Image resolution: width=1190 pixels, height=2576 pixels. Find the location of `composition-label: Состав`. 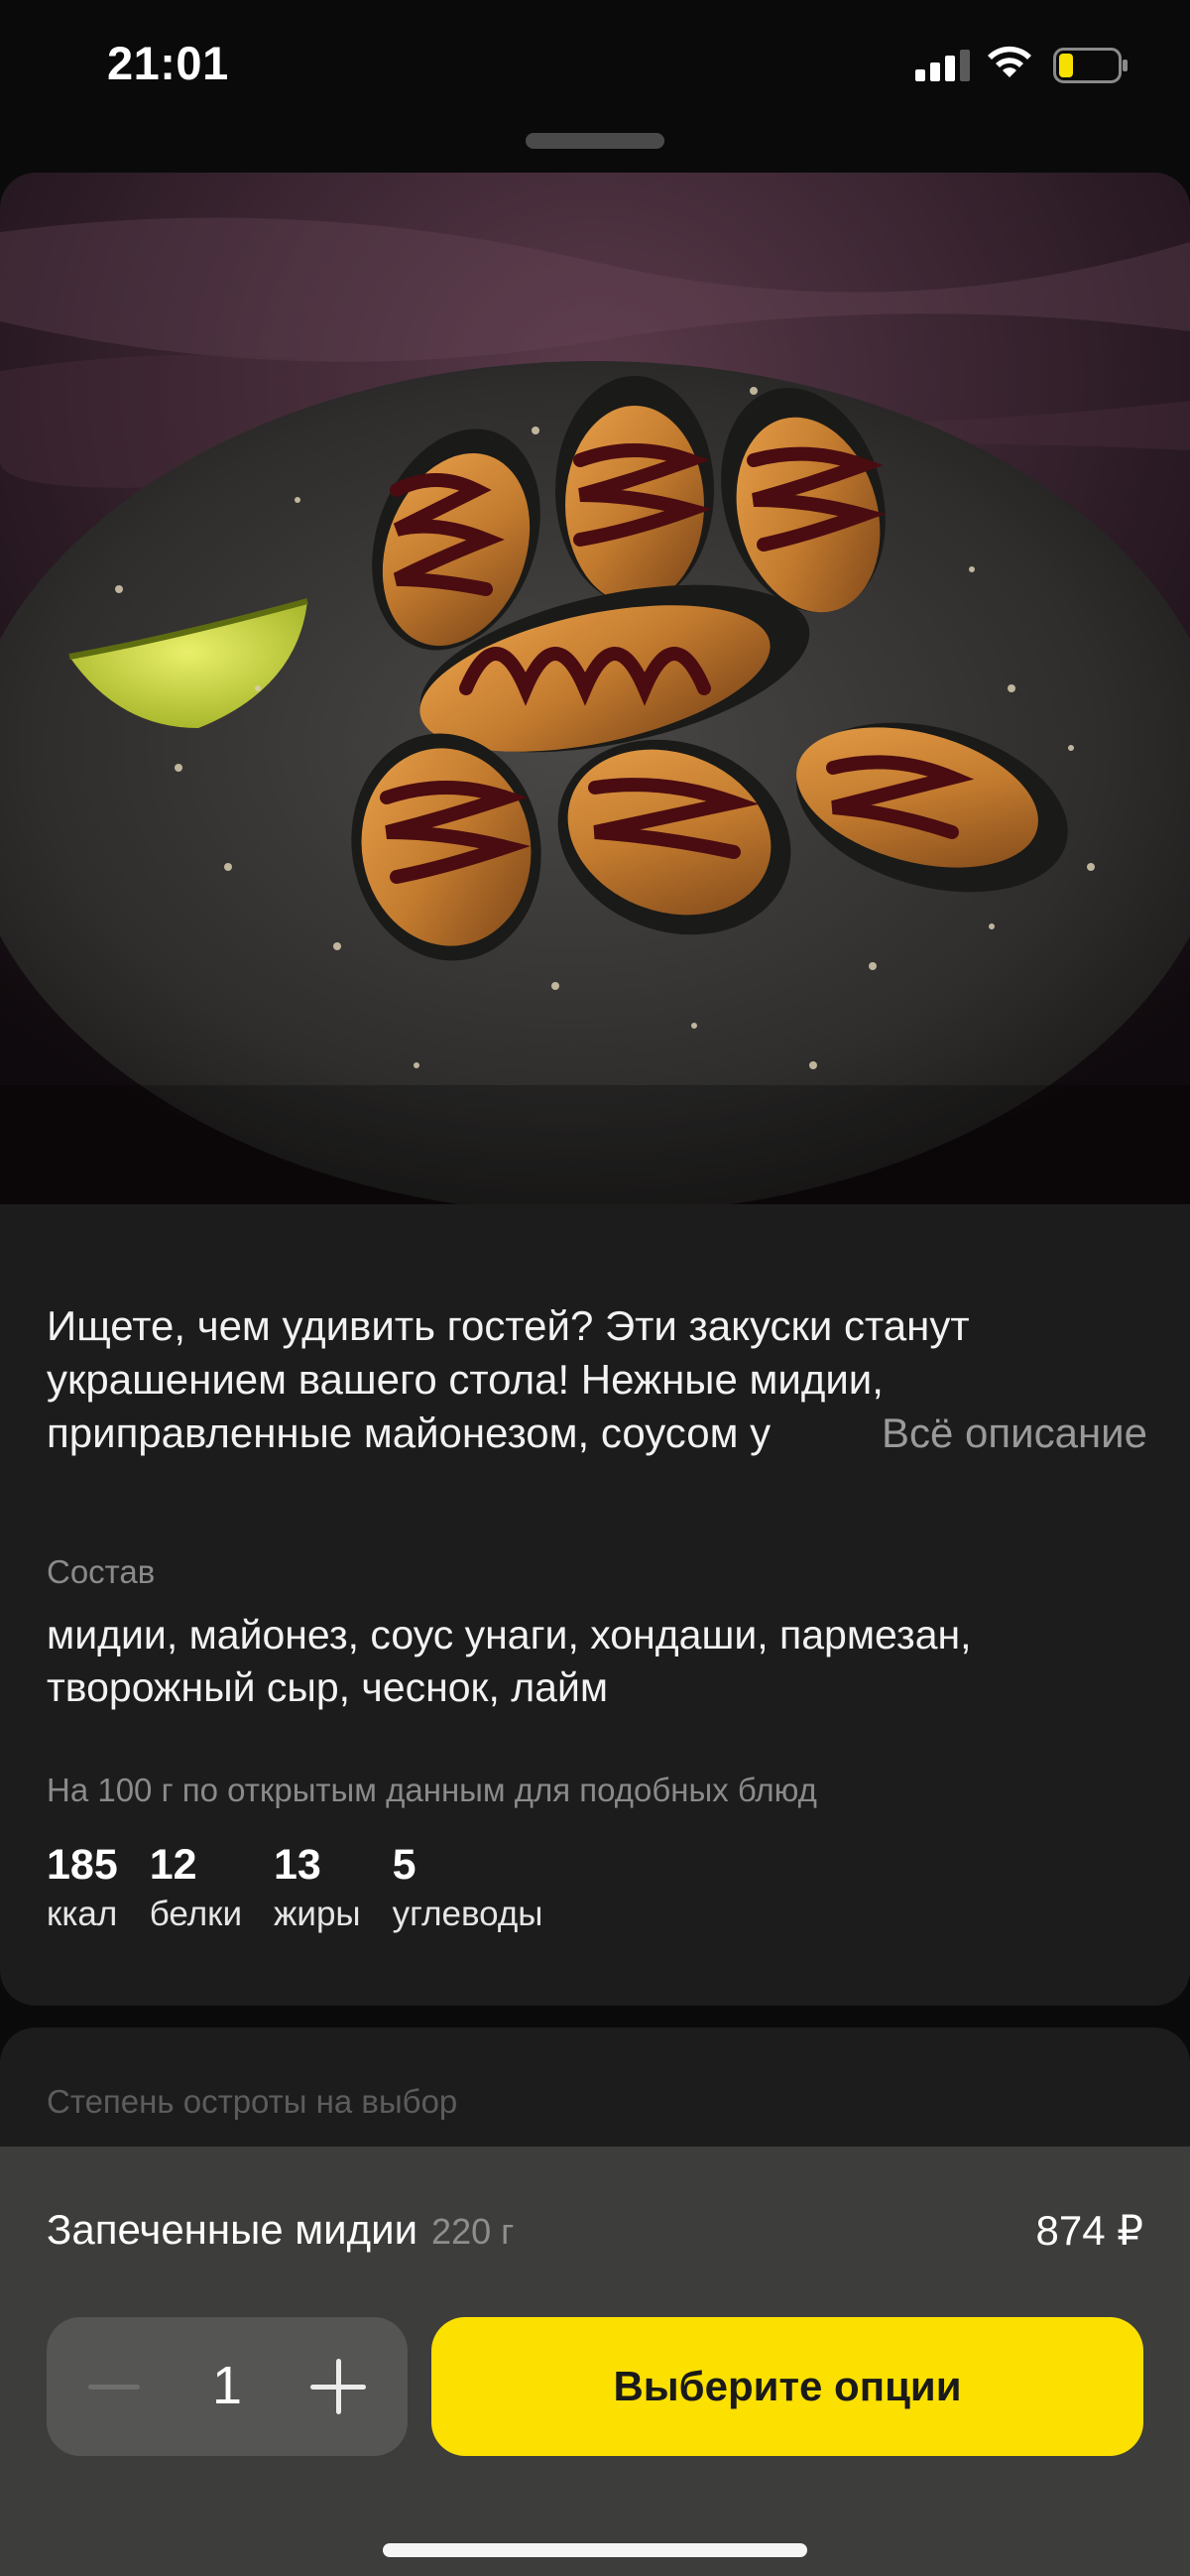

composition-label: Состав is located at coordinates (101, 1571).